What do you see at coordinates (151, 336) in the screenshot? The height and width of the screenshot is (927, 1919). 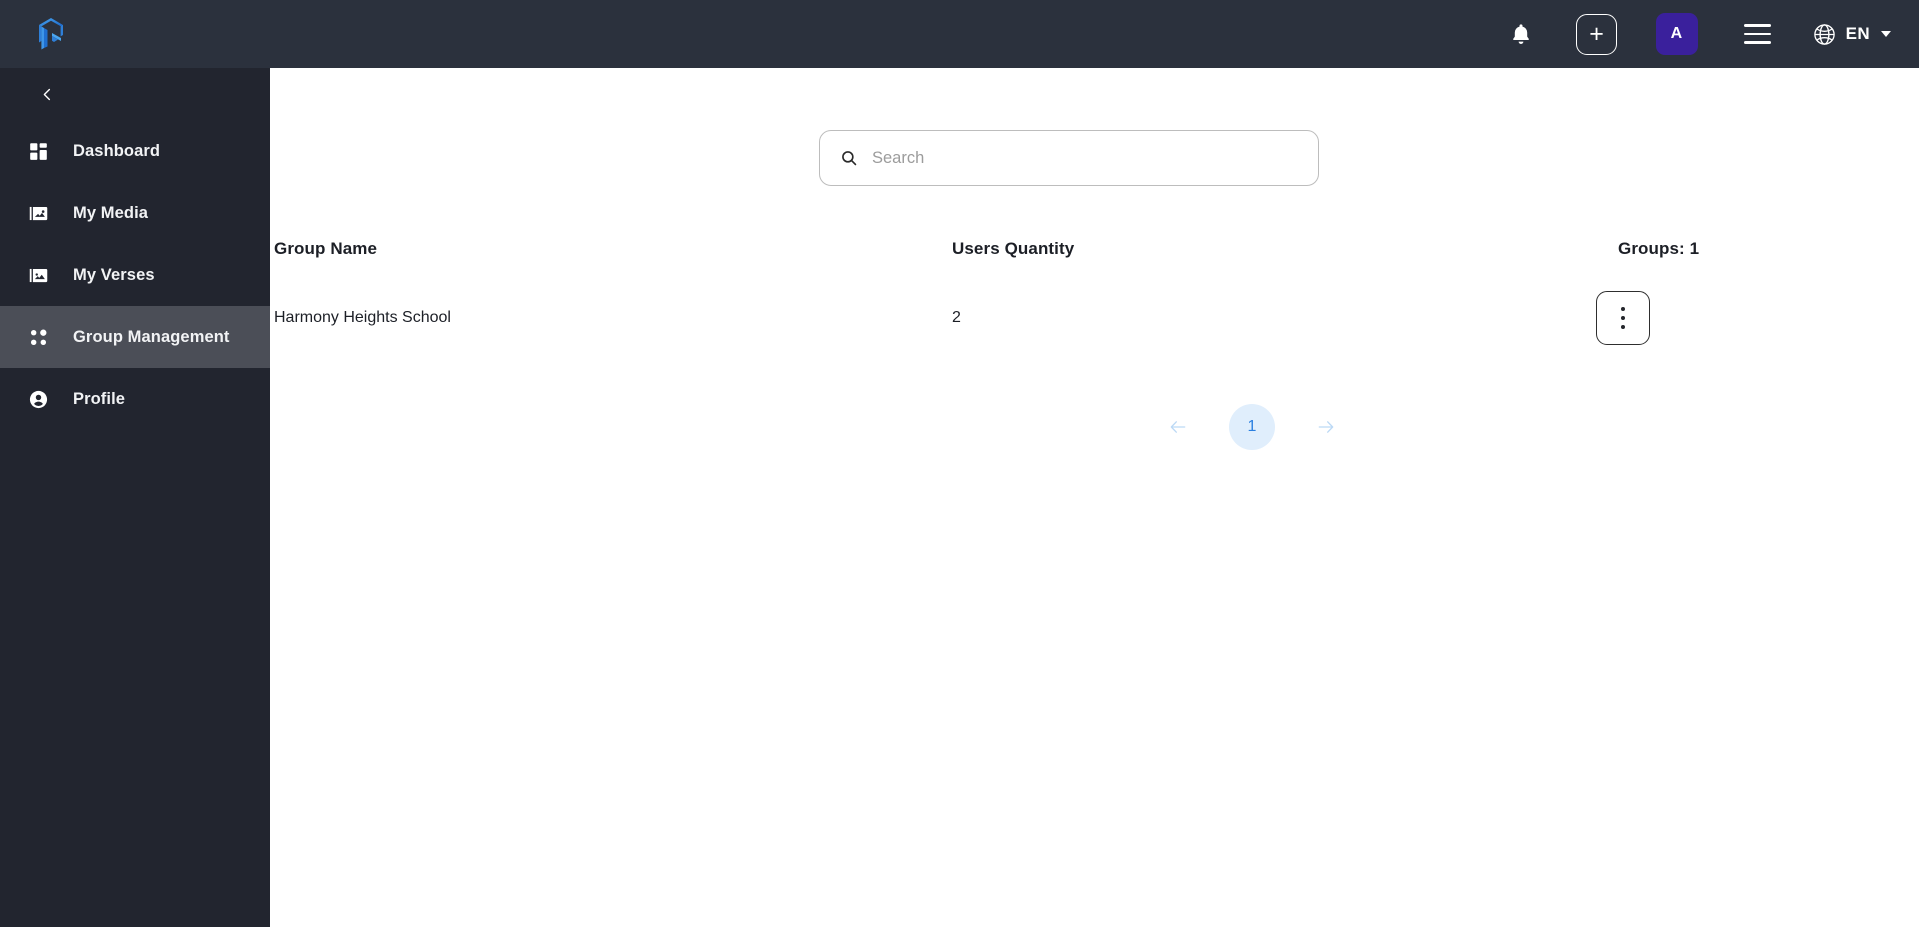 I see `sidebar-item-label: Group Management` at bounding box center [151, 336].